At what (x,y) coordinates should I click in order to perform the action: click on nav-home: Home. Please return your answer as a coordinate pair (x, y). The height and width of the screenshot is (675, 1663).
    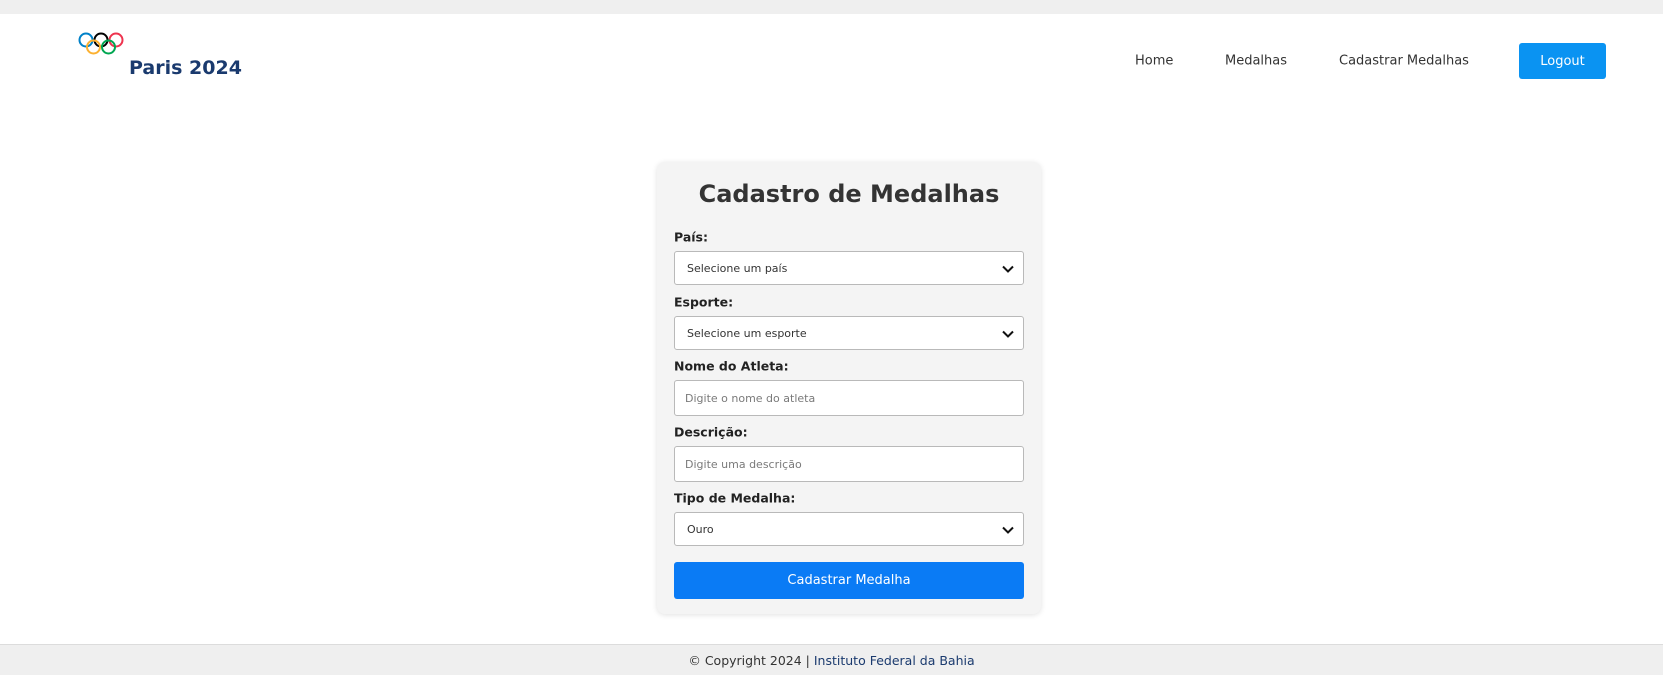
    Looking at the image, I should click on (1154, 61).